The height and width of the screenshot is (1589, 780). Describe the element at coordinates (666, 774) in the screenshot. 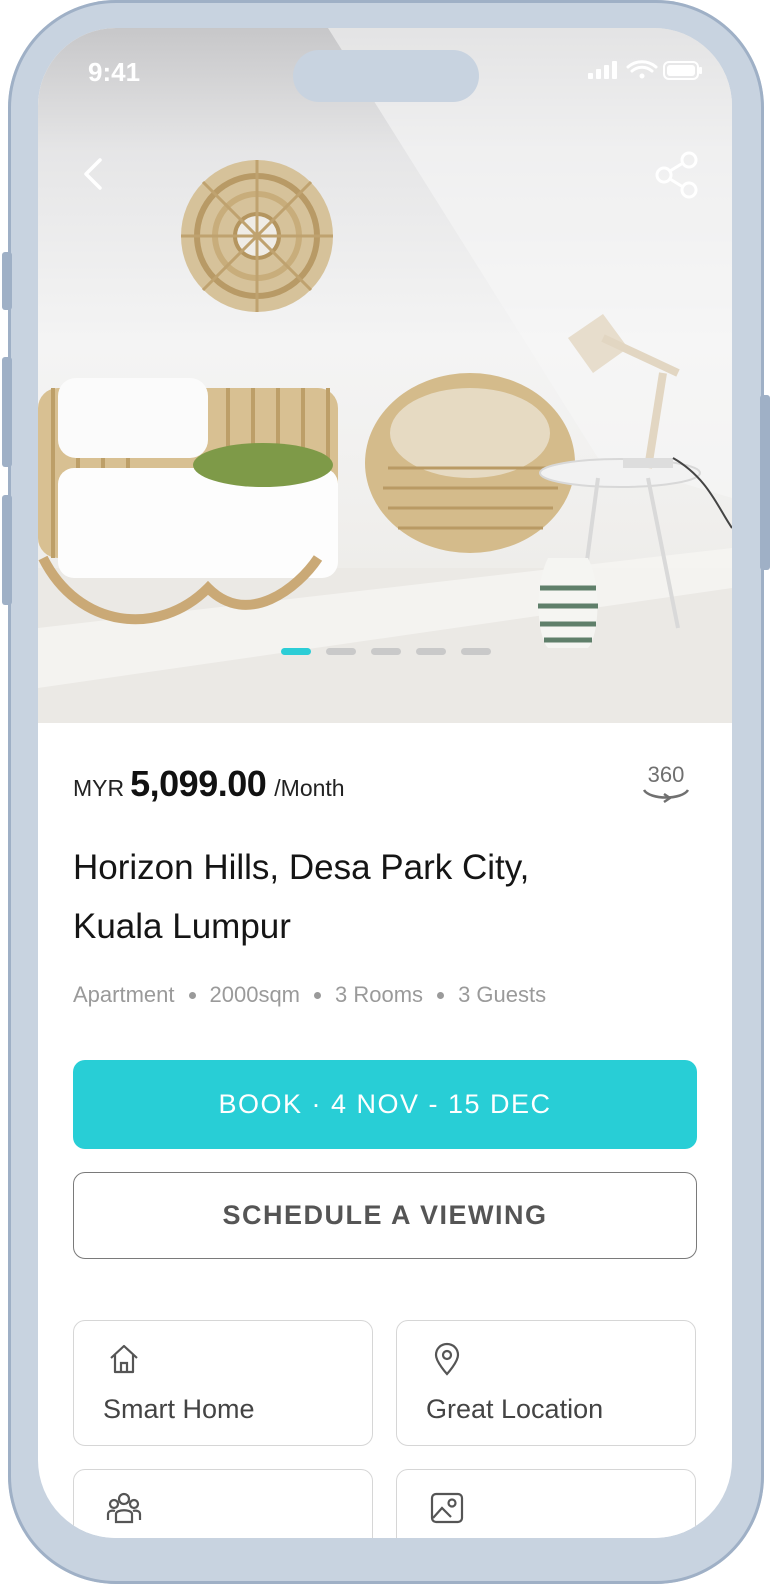

I see `view-360-label: 360` at that location.